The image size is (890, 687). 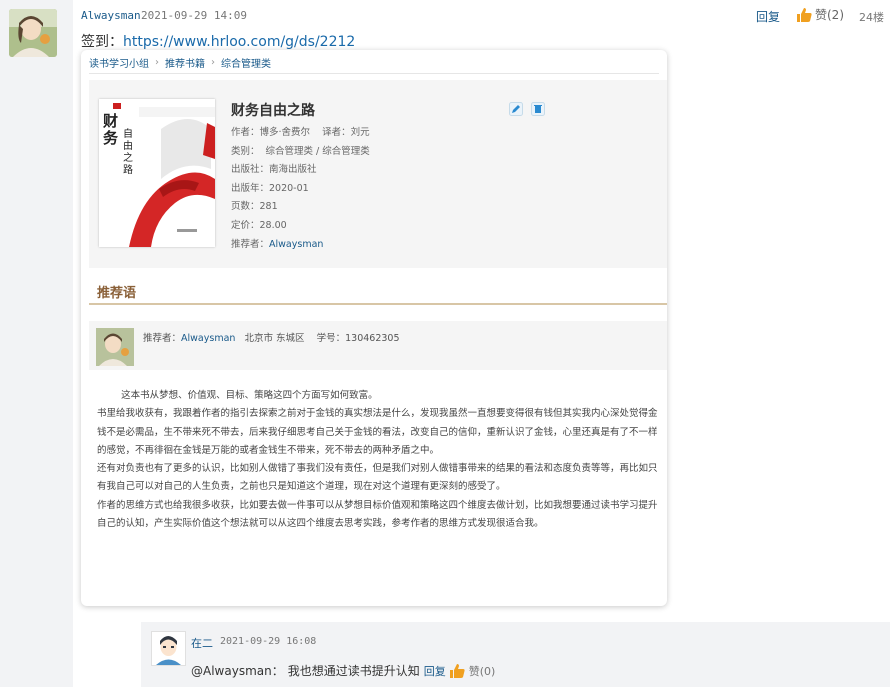 What do you see at coordinates (237, 395) in the screenshot?
I see `paragraph: 这本书从梦想、价值观、目标、策略这四个方面写如何致富。` at bounding box center [237, 395].